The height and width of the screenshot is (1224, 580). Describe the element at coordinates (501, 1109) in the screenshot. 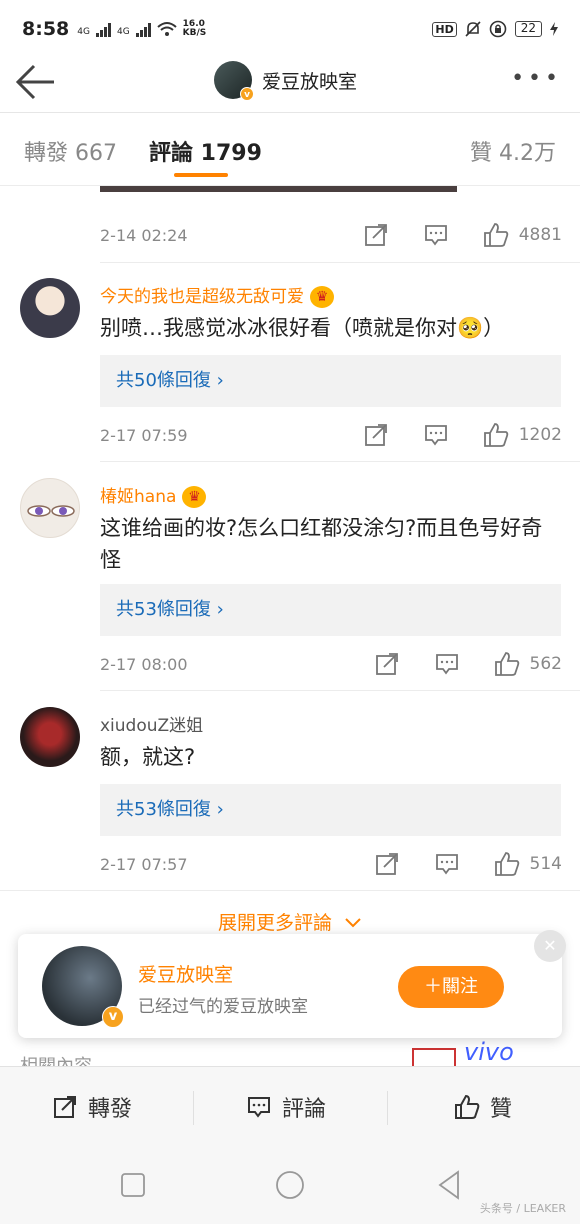

I see `like-label: 贊` at that location.